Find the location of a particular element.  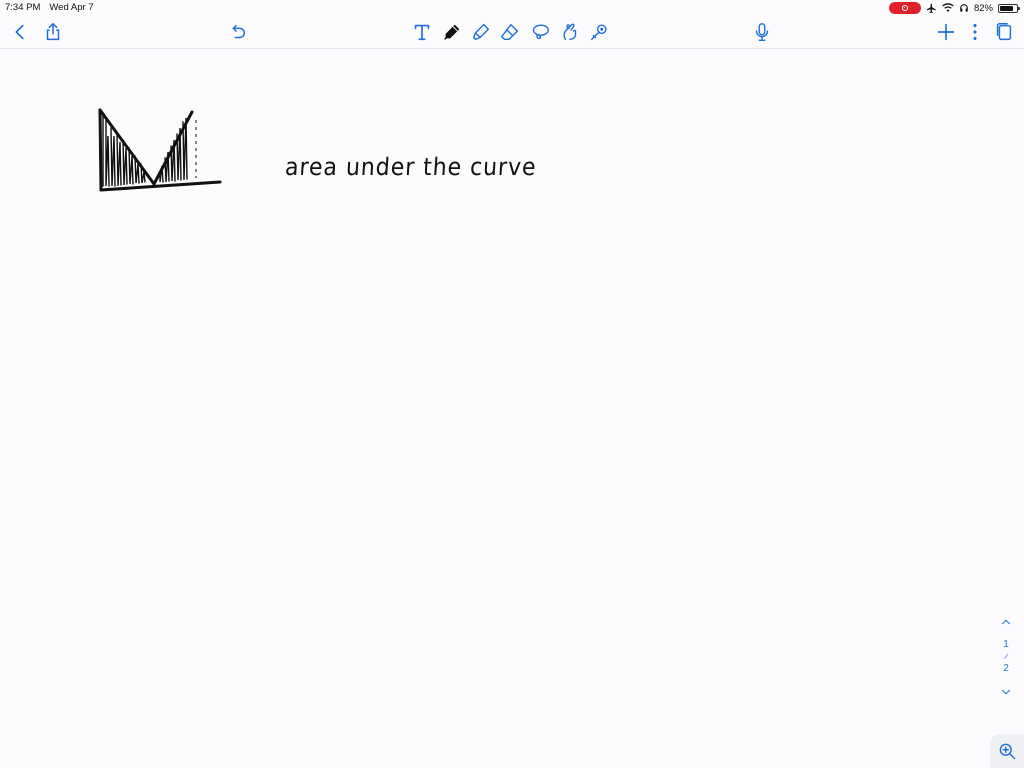

page-navigator: 1 / 2 is located at coordinates (1006, 657).